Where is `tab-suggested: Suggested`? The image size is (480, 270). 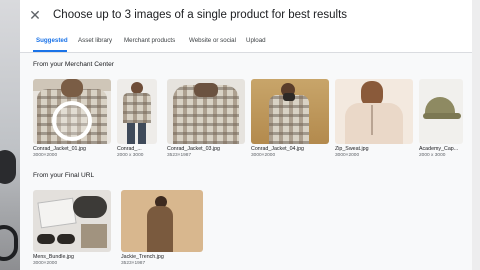
tab-suggested: Suggested is located at coordinates (52, 40).